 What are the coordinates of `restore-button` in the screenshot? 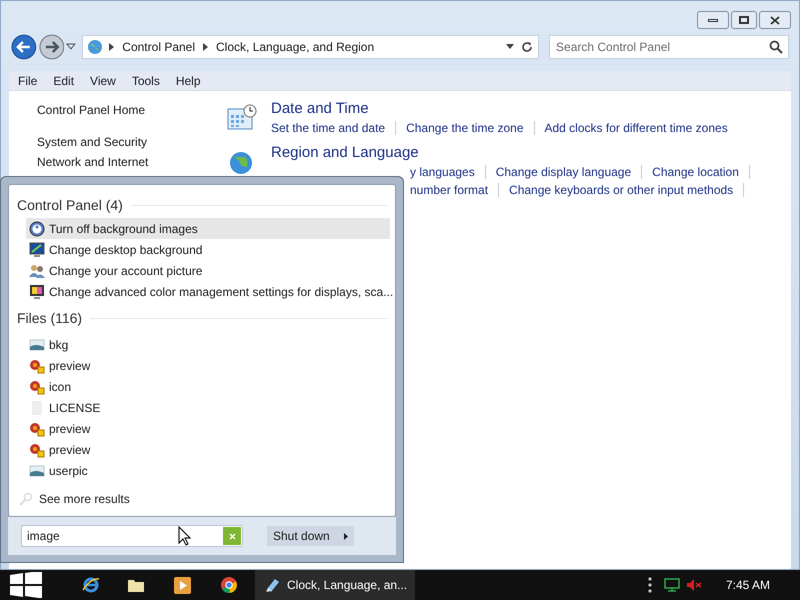 It's located at (744, 20).